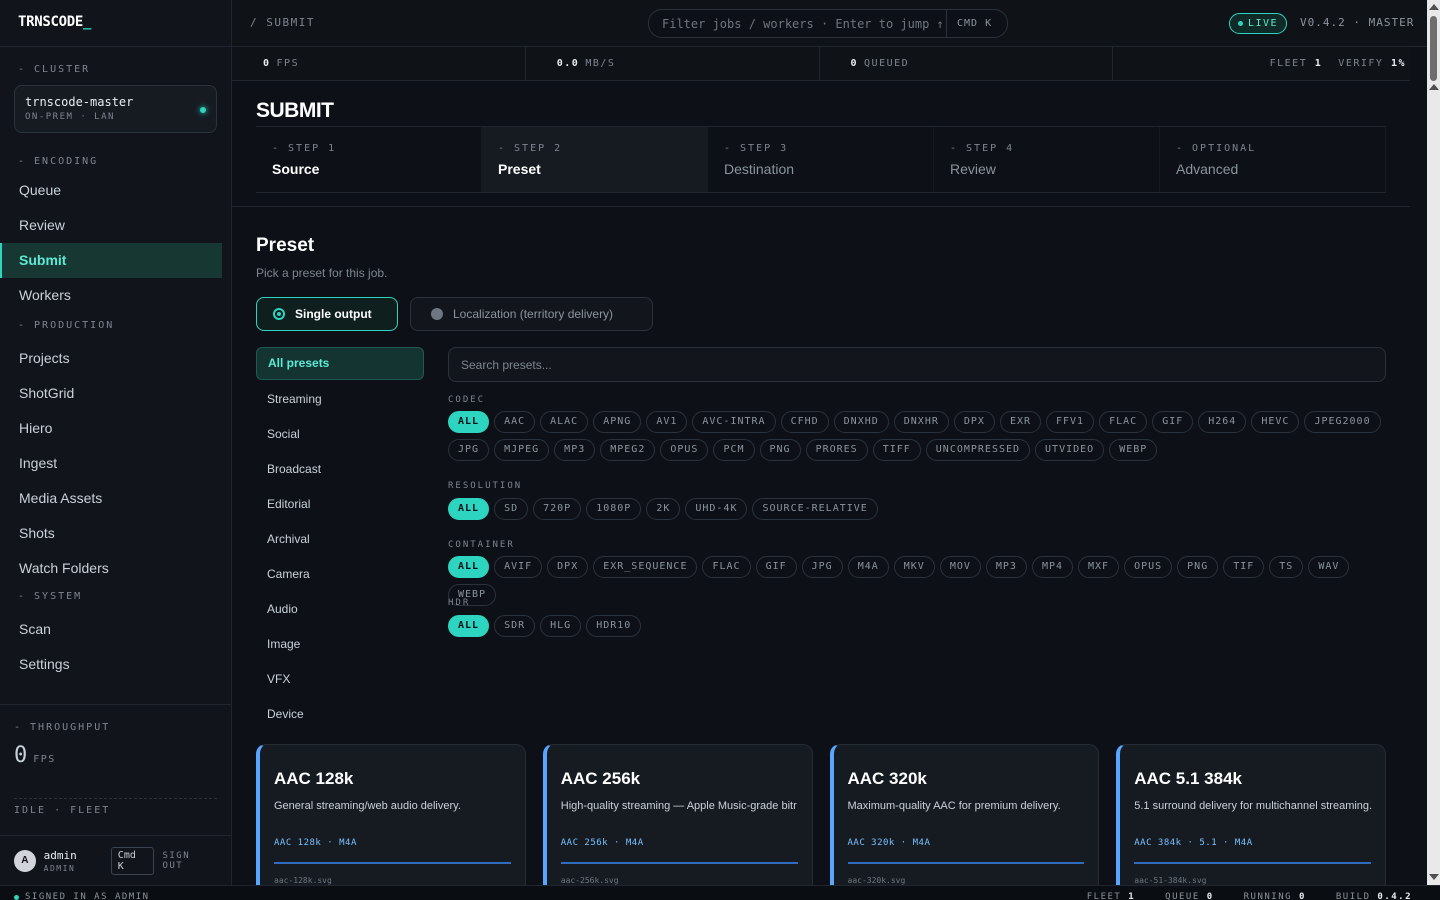 Image resolution: width=1440 pixels, height=900 pixels. Describe the element at coordinates (663, 509) in the screenshot. I see `resolution-chip-2k: 2K` at that location.